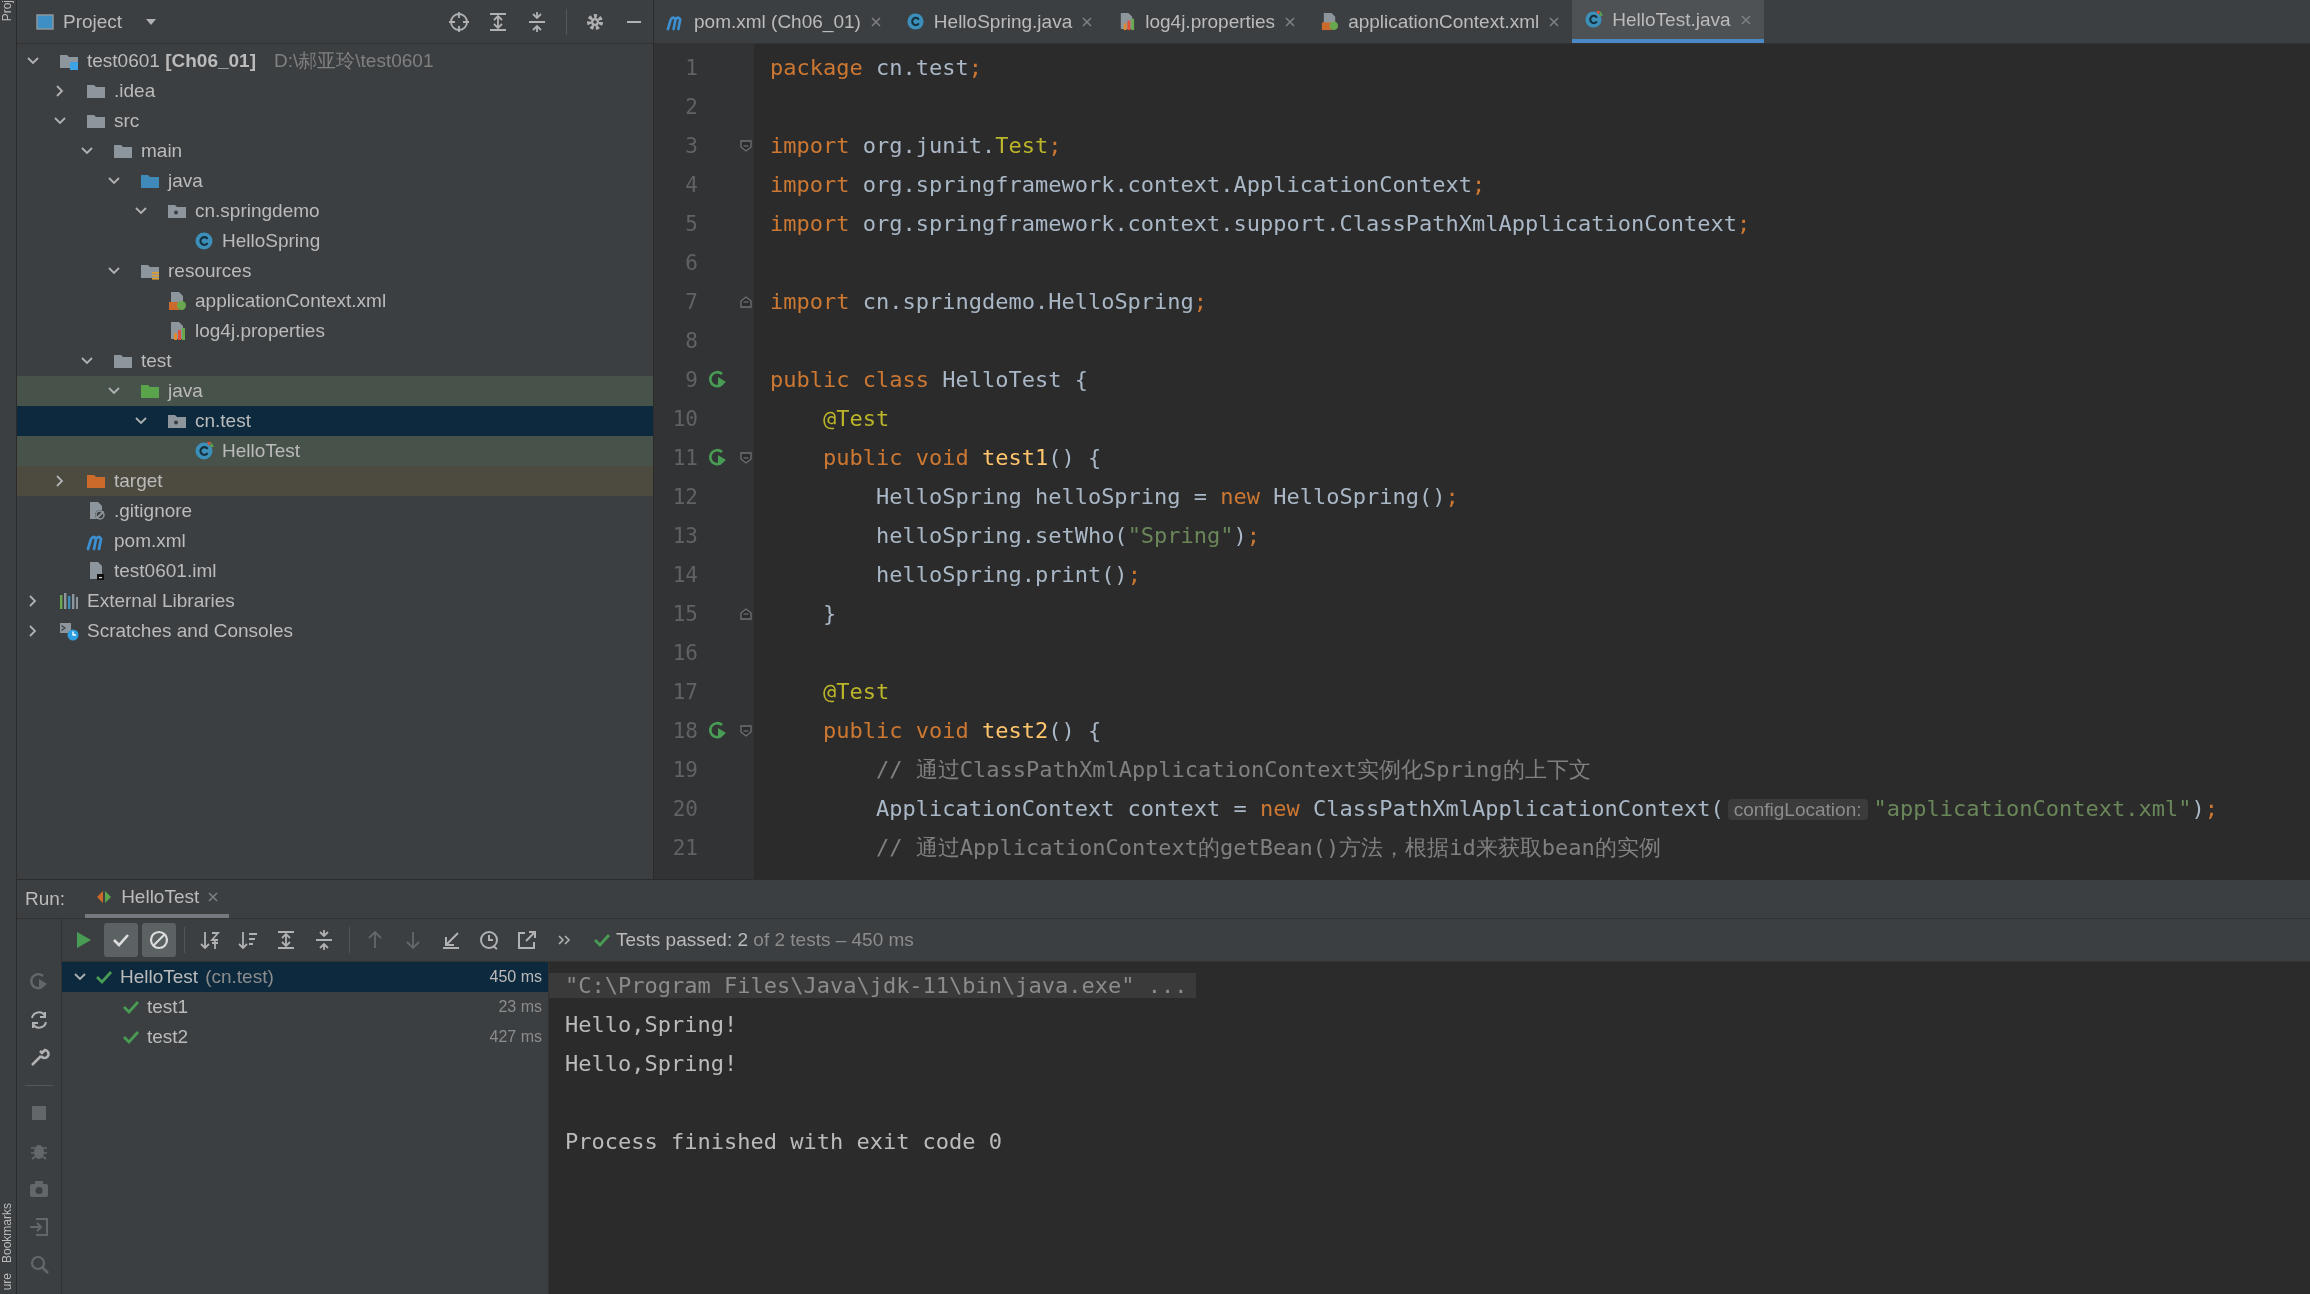 The width and height of the screenshot is (2310, 1294). I want to click on code-line: package cn.test;, so click(876, 67).